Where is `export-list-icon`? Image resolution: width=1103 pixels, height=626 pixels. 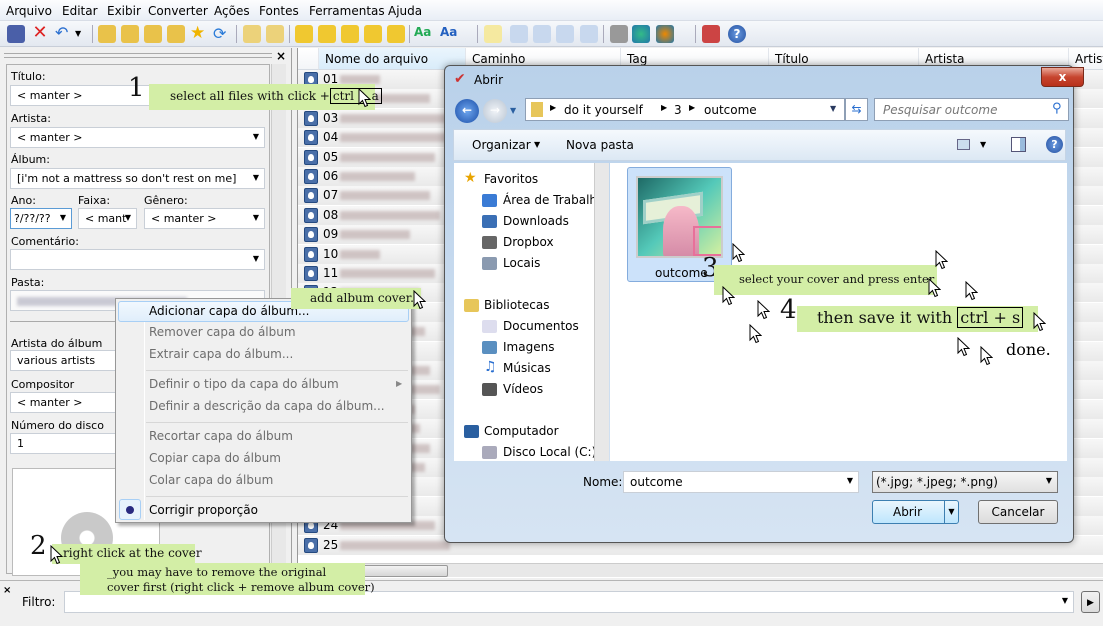 export-list-icon is located at coordinates (275, 34).